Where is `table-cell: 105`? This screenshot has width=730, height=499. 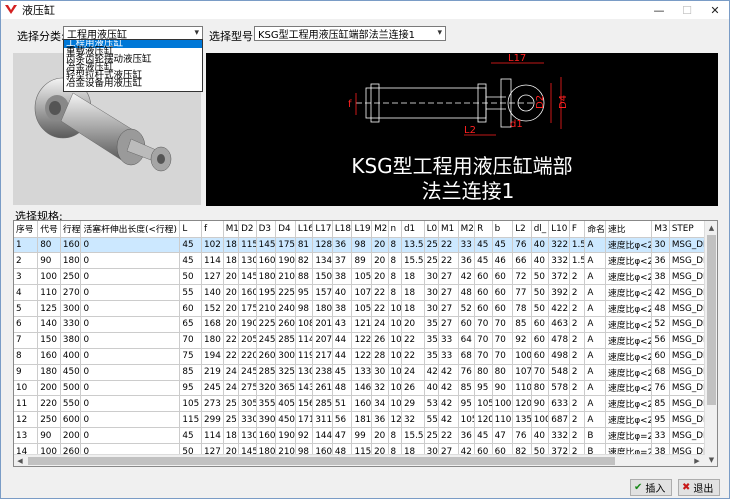
table-cell: 105 is located at coordinates (483, 404).